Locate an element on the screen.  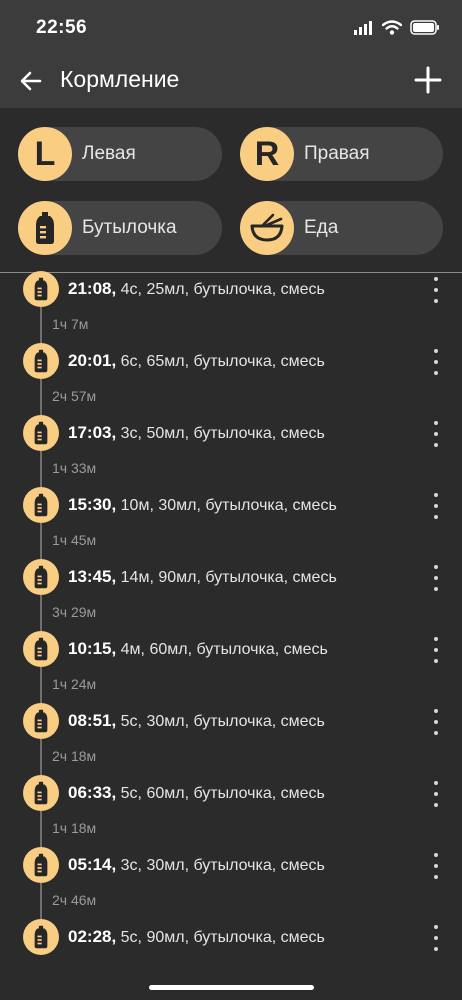
feeding-summary: 05:14, 3с, 30мл, бутылочка, смесь is located at coordinates (196, 865).